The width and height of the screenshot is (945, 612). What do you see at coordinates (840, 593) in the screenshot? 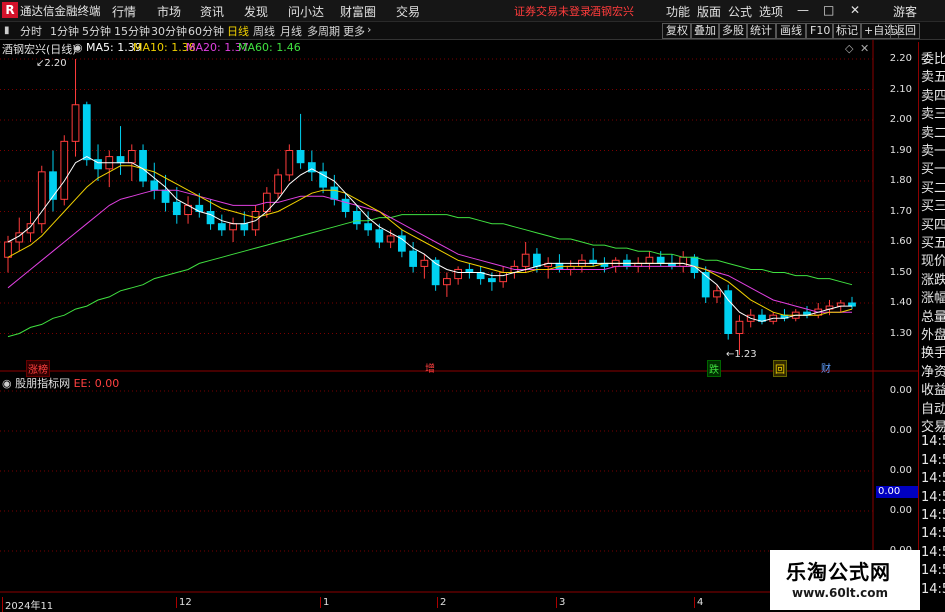
I see `watermark-url: www.60lt.com` at bounding box center [840, 593].